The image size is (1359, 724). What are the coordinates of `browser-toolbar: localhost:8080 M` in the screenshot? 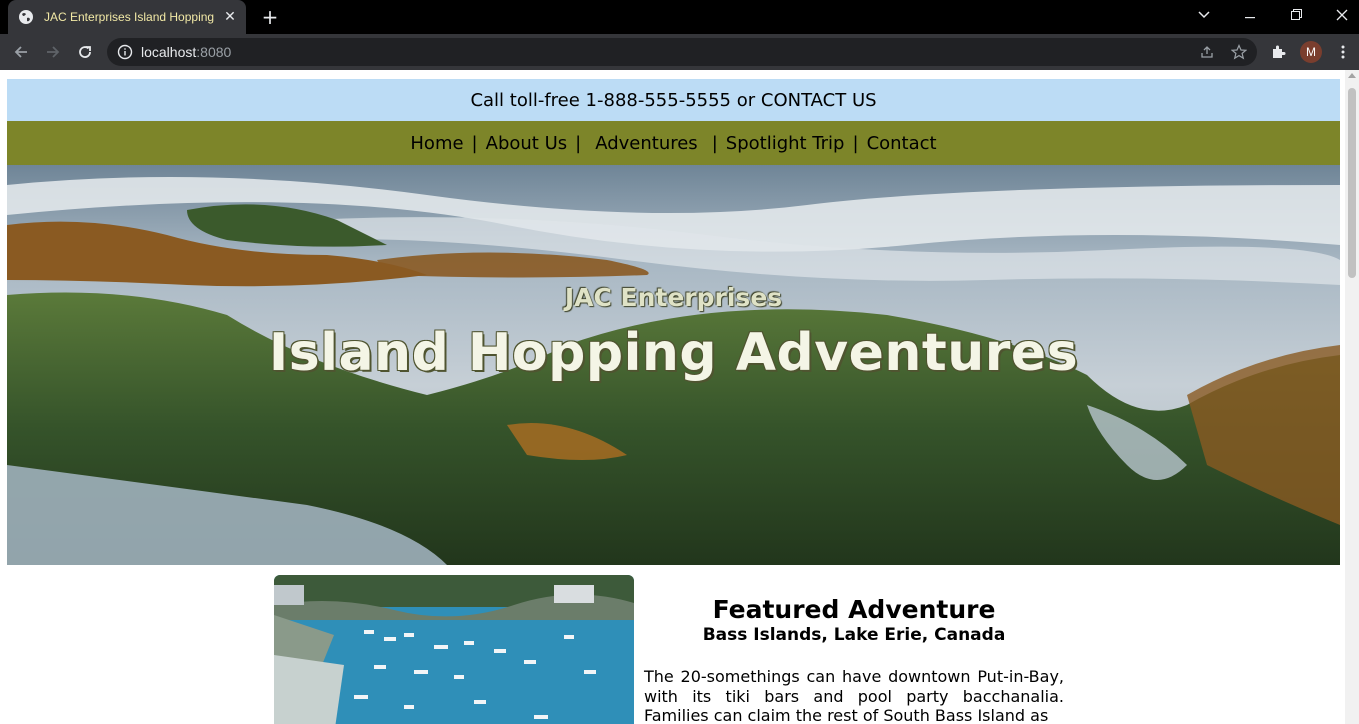 It's located at (679, 52).